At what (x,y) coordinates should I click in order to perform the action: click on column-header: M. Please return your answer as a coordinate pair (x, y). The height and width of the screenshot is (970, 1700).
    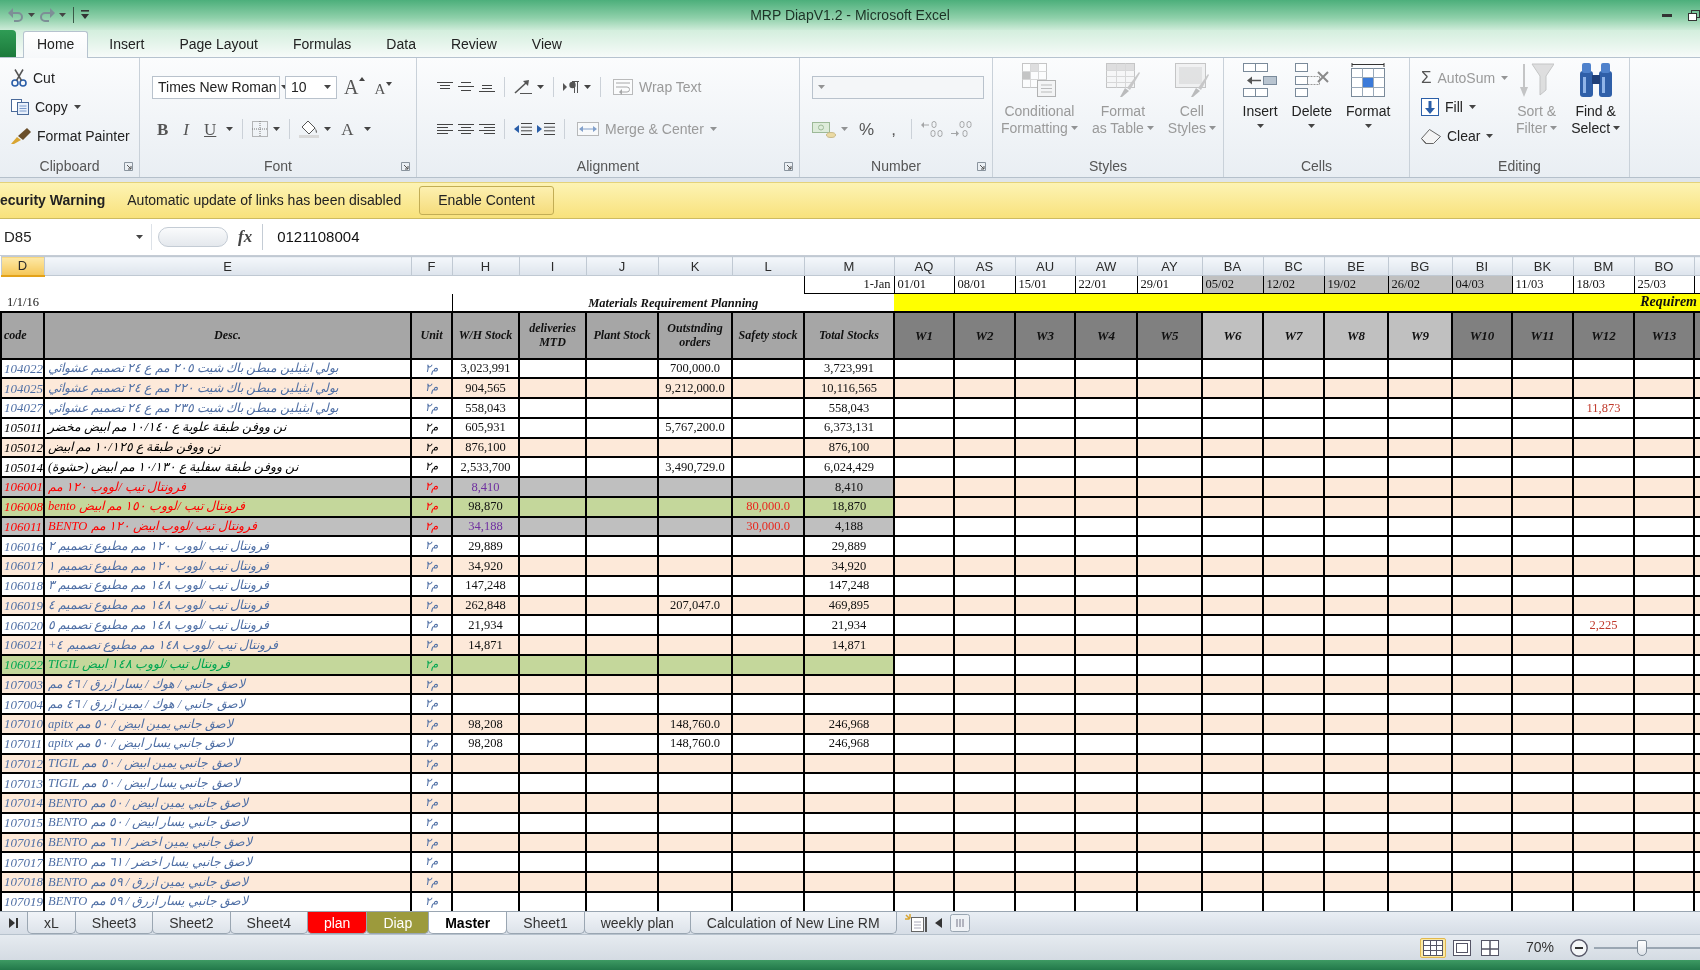
    Looking at the image, I should click on (849, 266).